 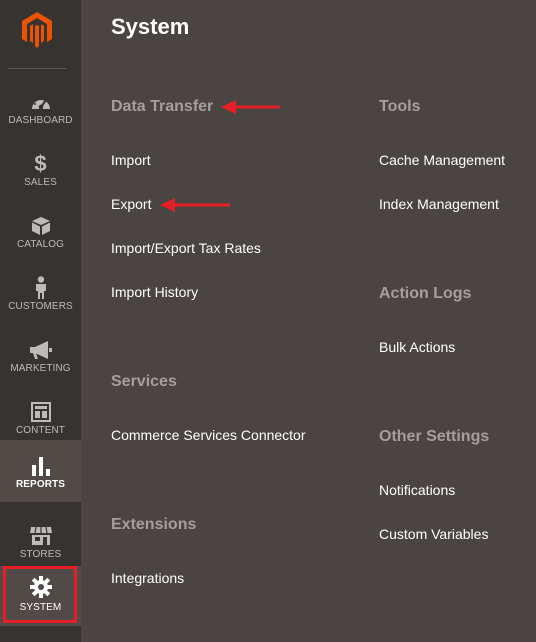 I want to click on sidebar-item-stores: STORES, so click(x=40, y=543).